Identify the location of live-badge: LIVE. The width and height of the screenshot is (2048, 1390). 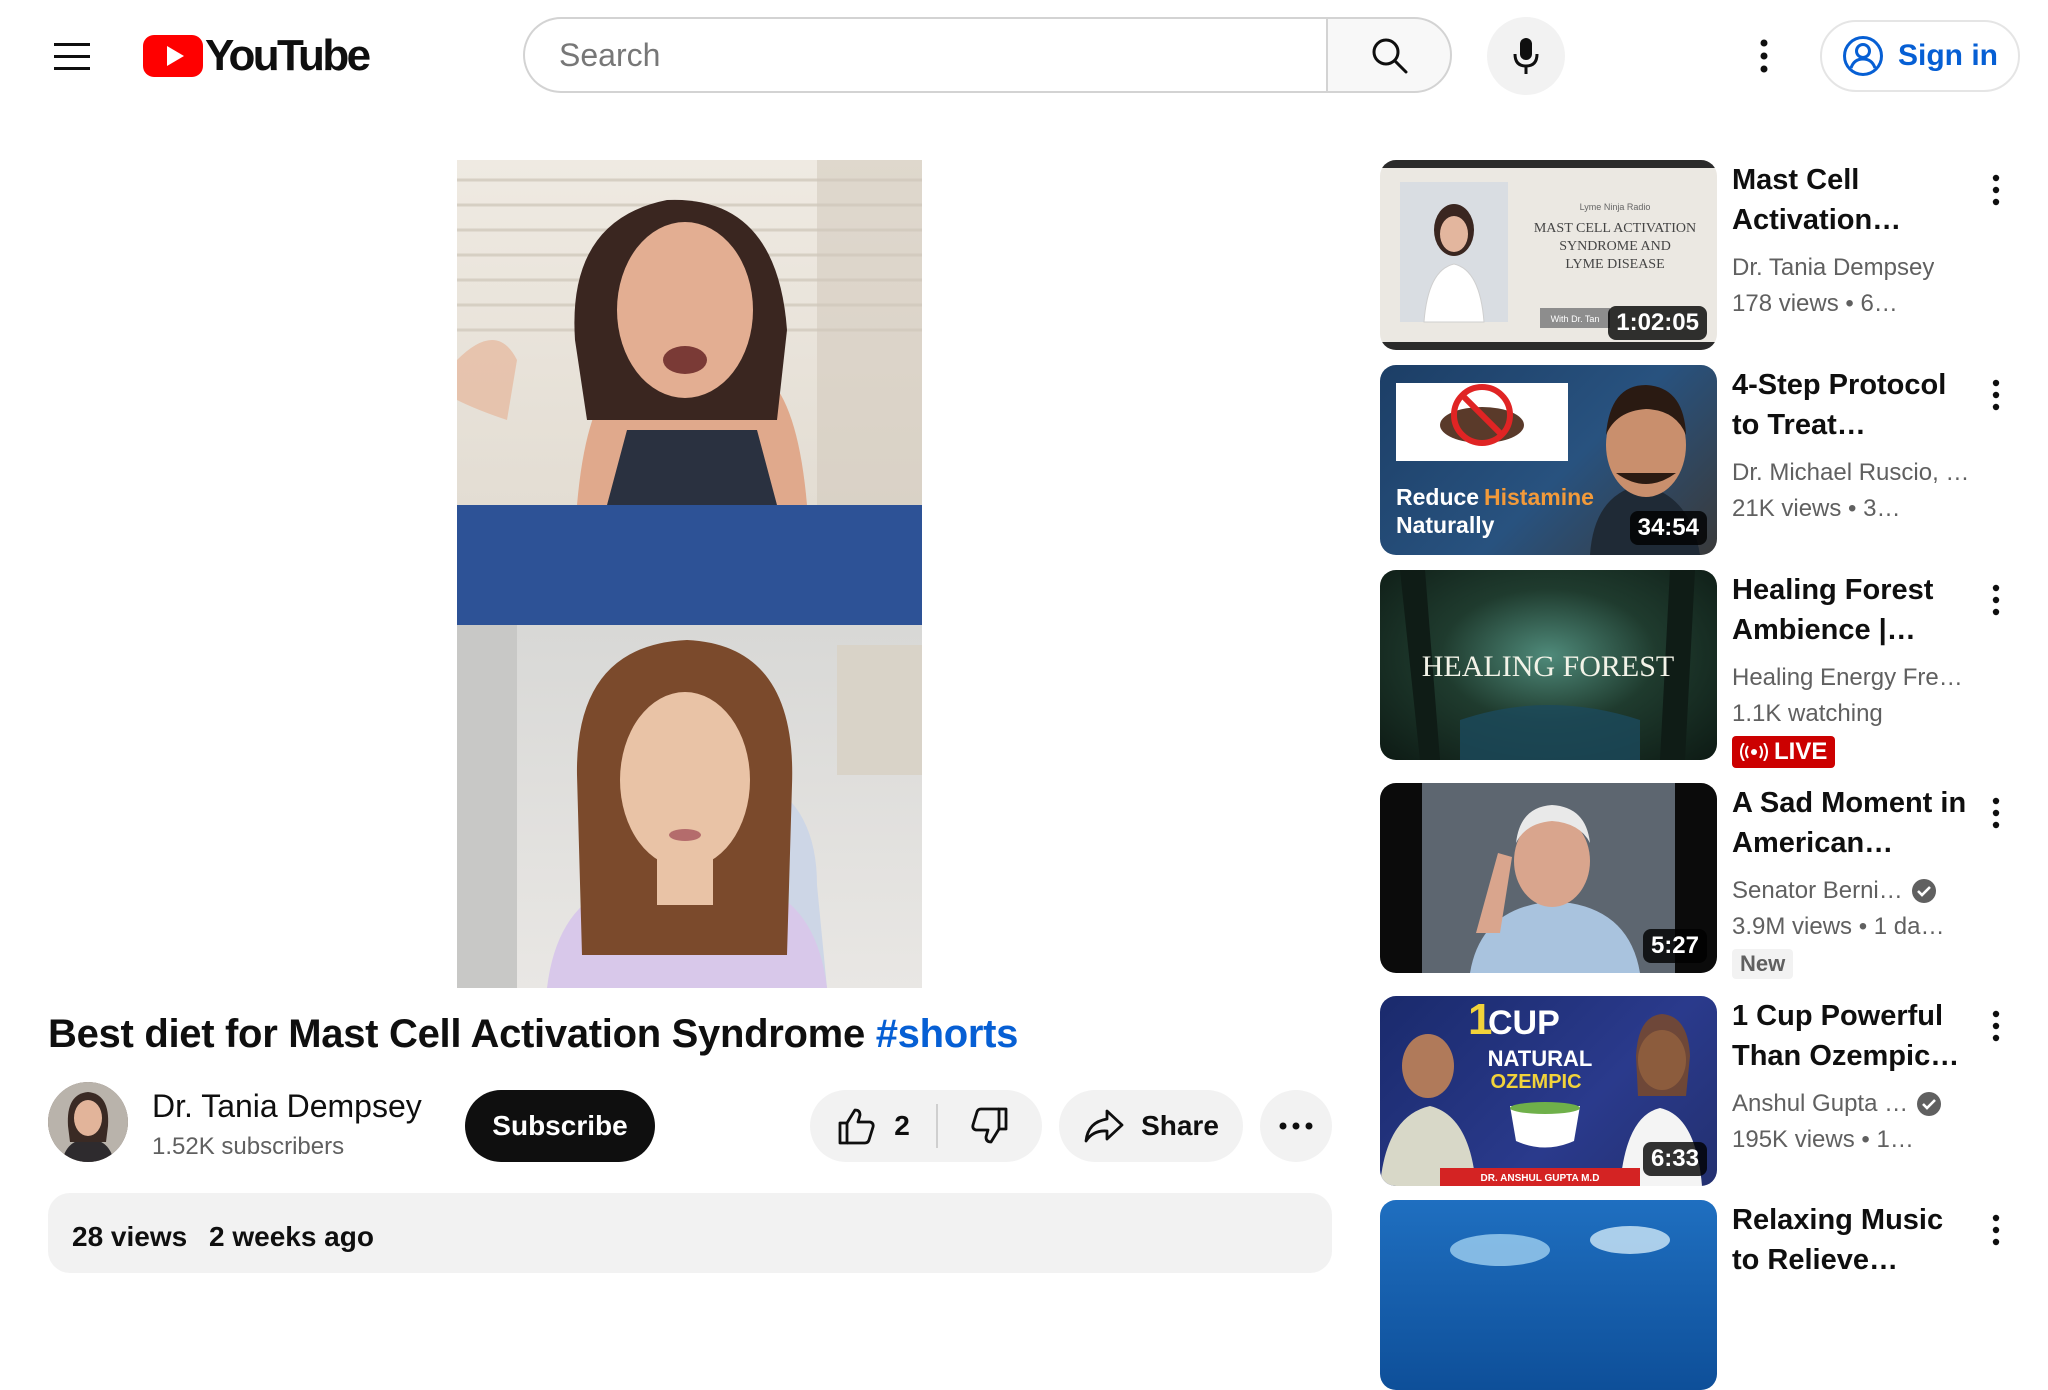
(1784, 752).